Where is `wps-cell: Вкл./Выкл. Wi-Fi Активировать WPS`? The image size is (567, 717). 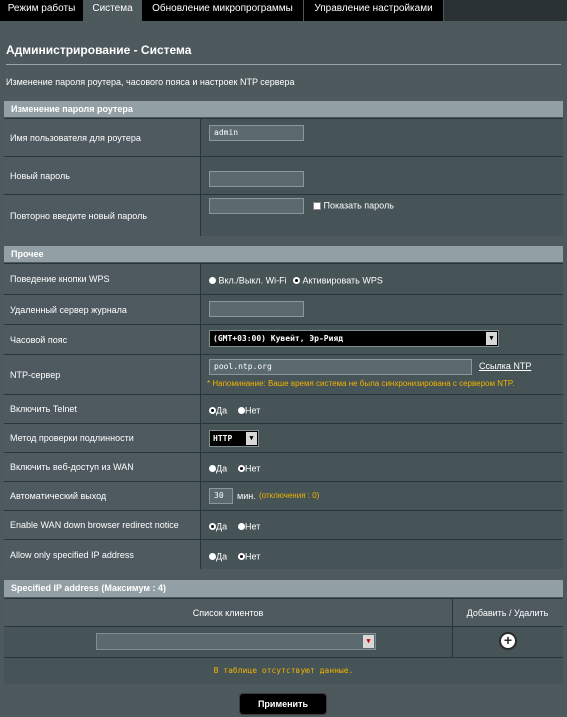 wps-cell: Вкл./Выкл. Wi-Fi Активировать WPS is located at coordinates (381, 279).